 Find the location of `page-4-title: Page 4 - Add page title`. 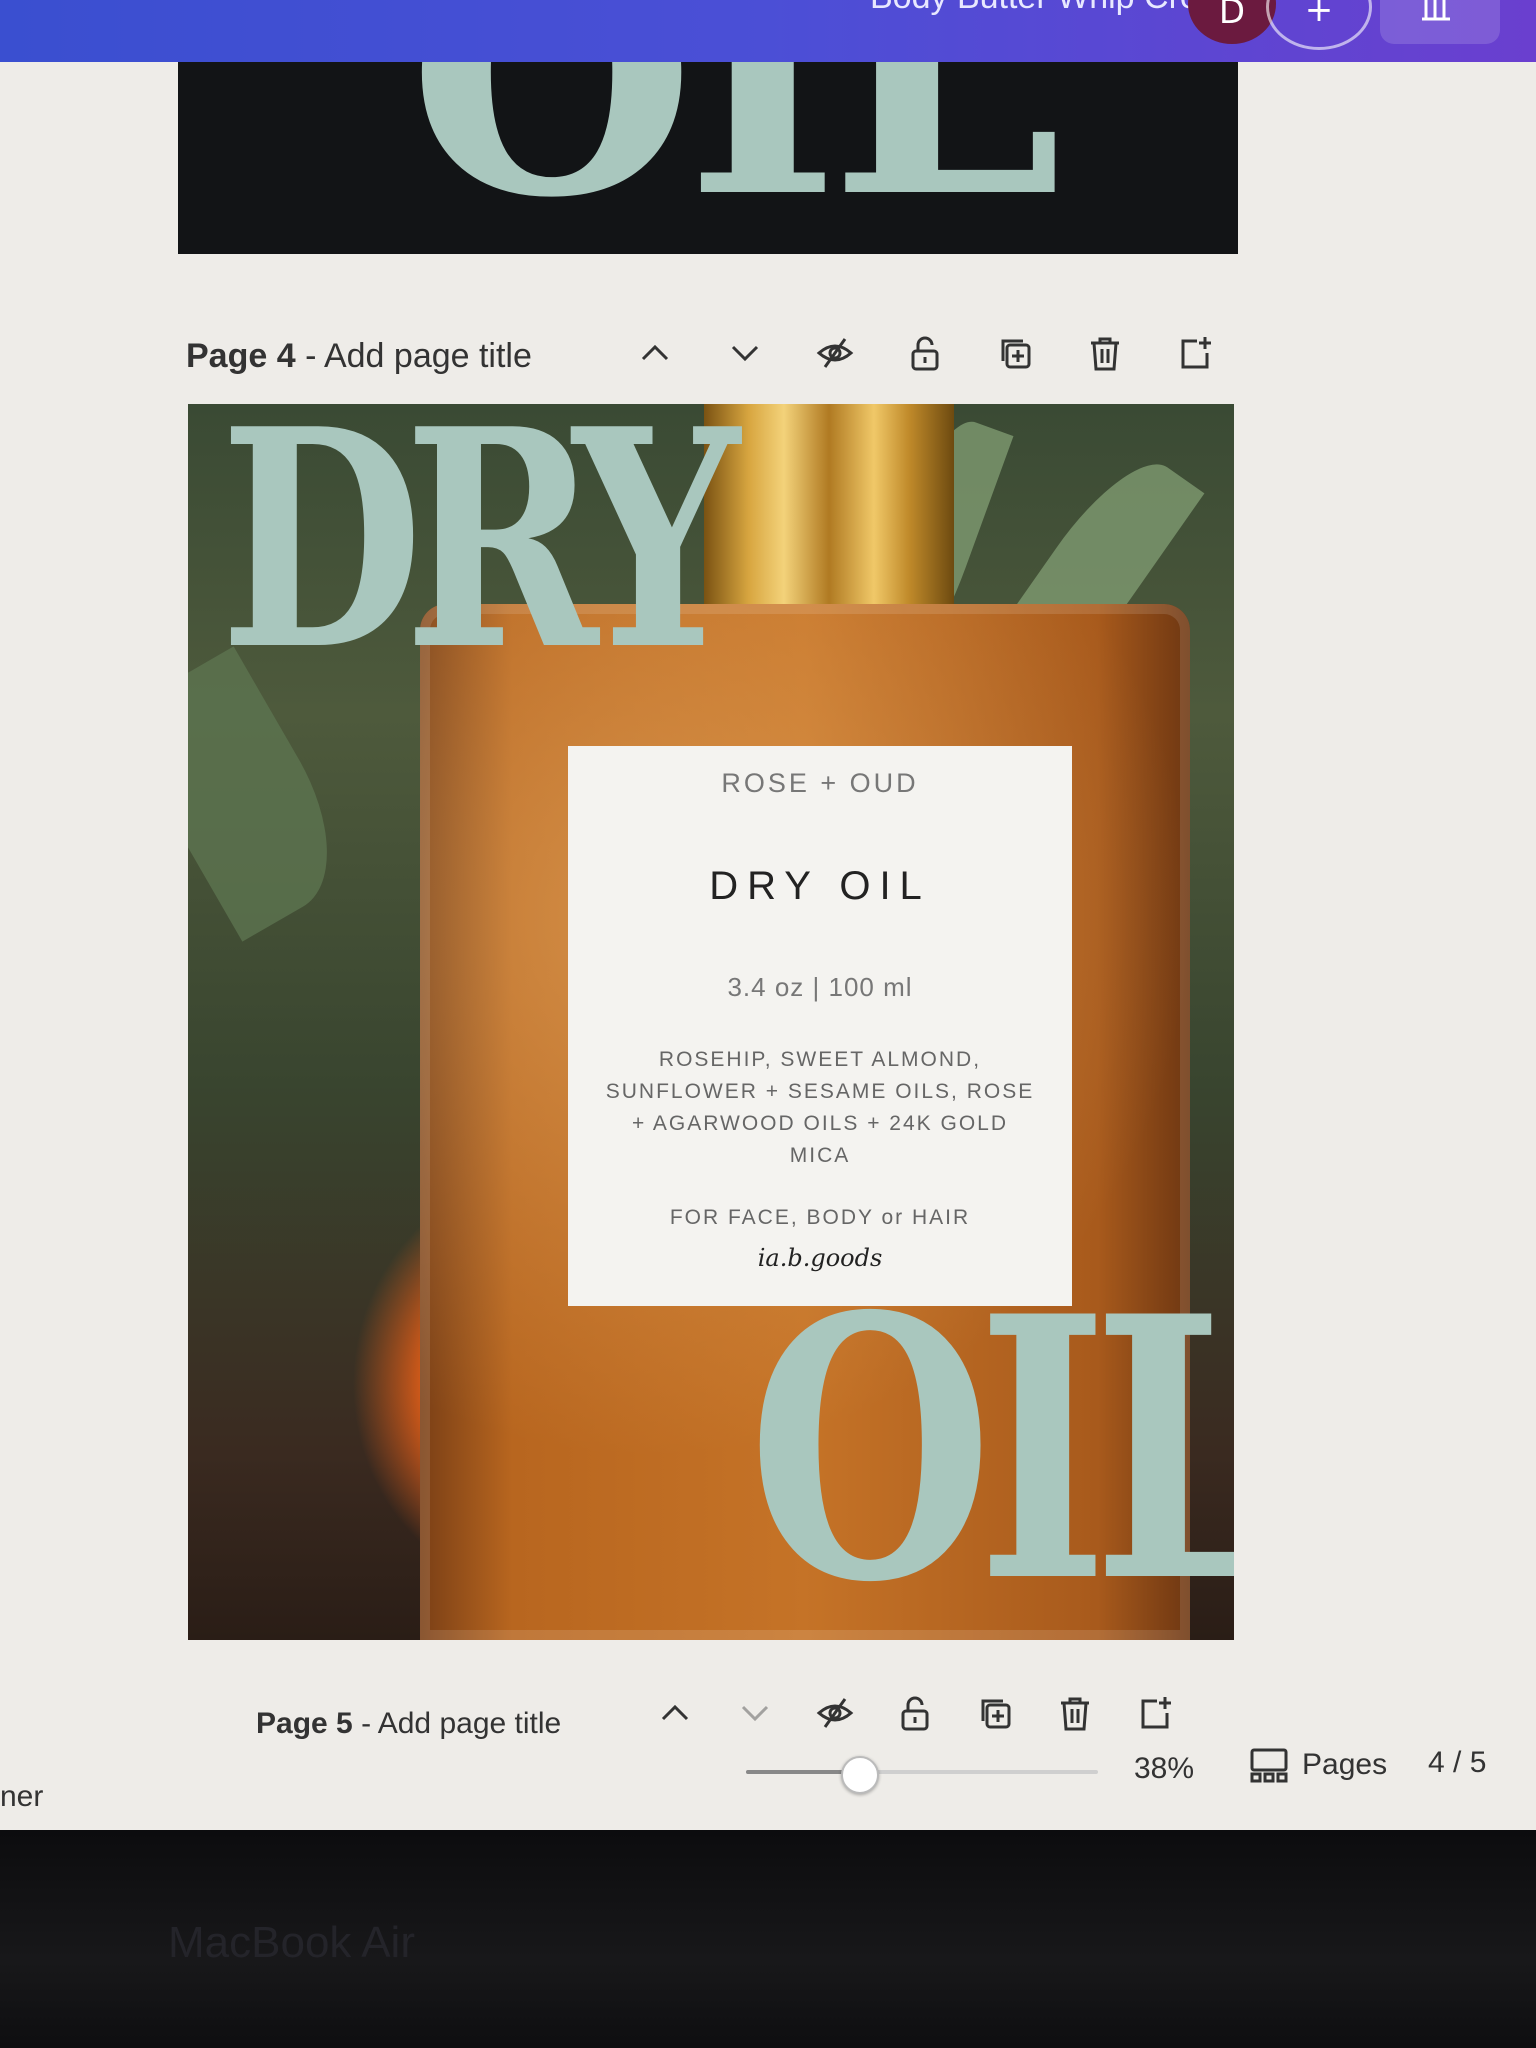

page-4-title: Page 4 - Add page title is located at coordinates (359, 356).